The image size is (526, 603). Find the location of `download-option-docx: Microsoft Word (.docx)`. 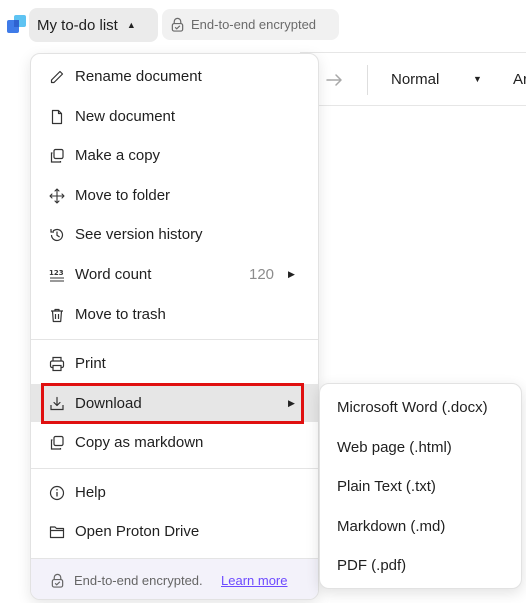

download-option-docx: Microsoft Word (.docx) is located at coordinates (421, 407).